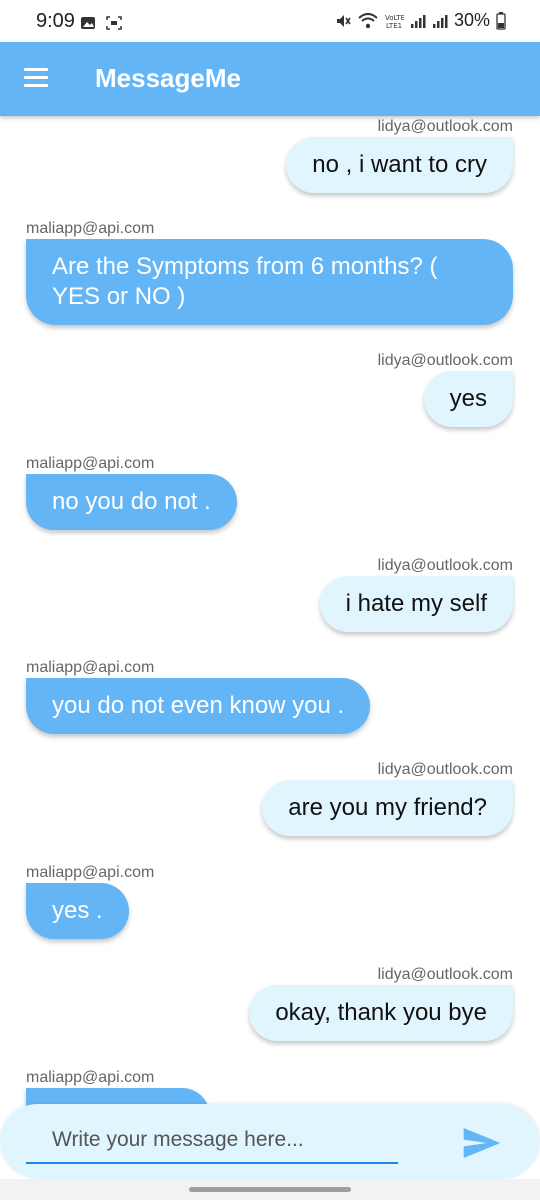  Describe the element at coordinates (131, 502) in the screenshot. I see `message-bubble: no you do not .` at that location.